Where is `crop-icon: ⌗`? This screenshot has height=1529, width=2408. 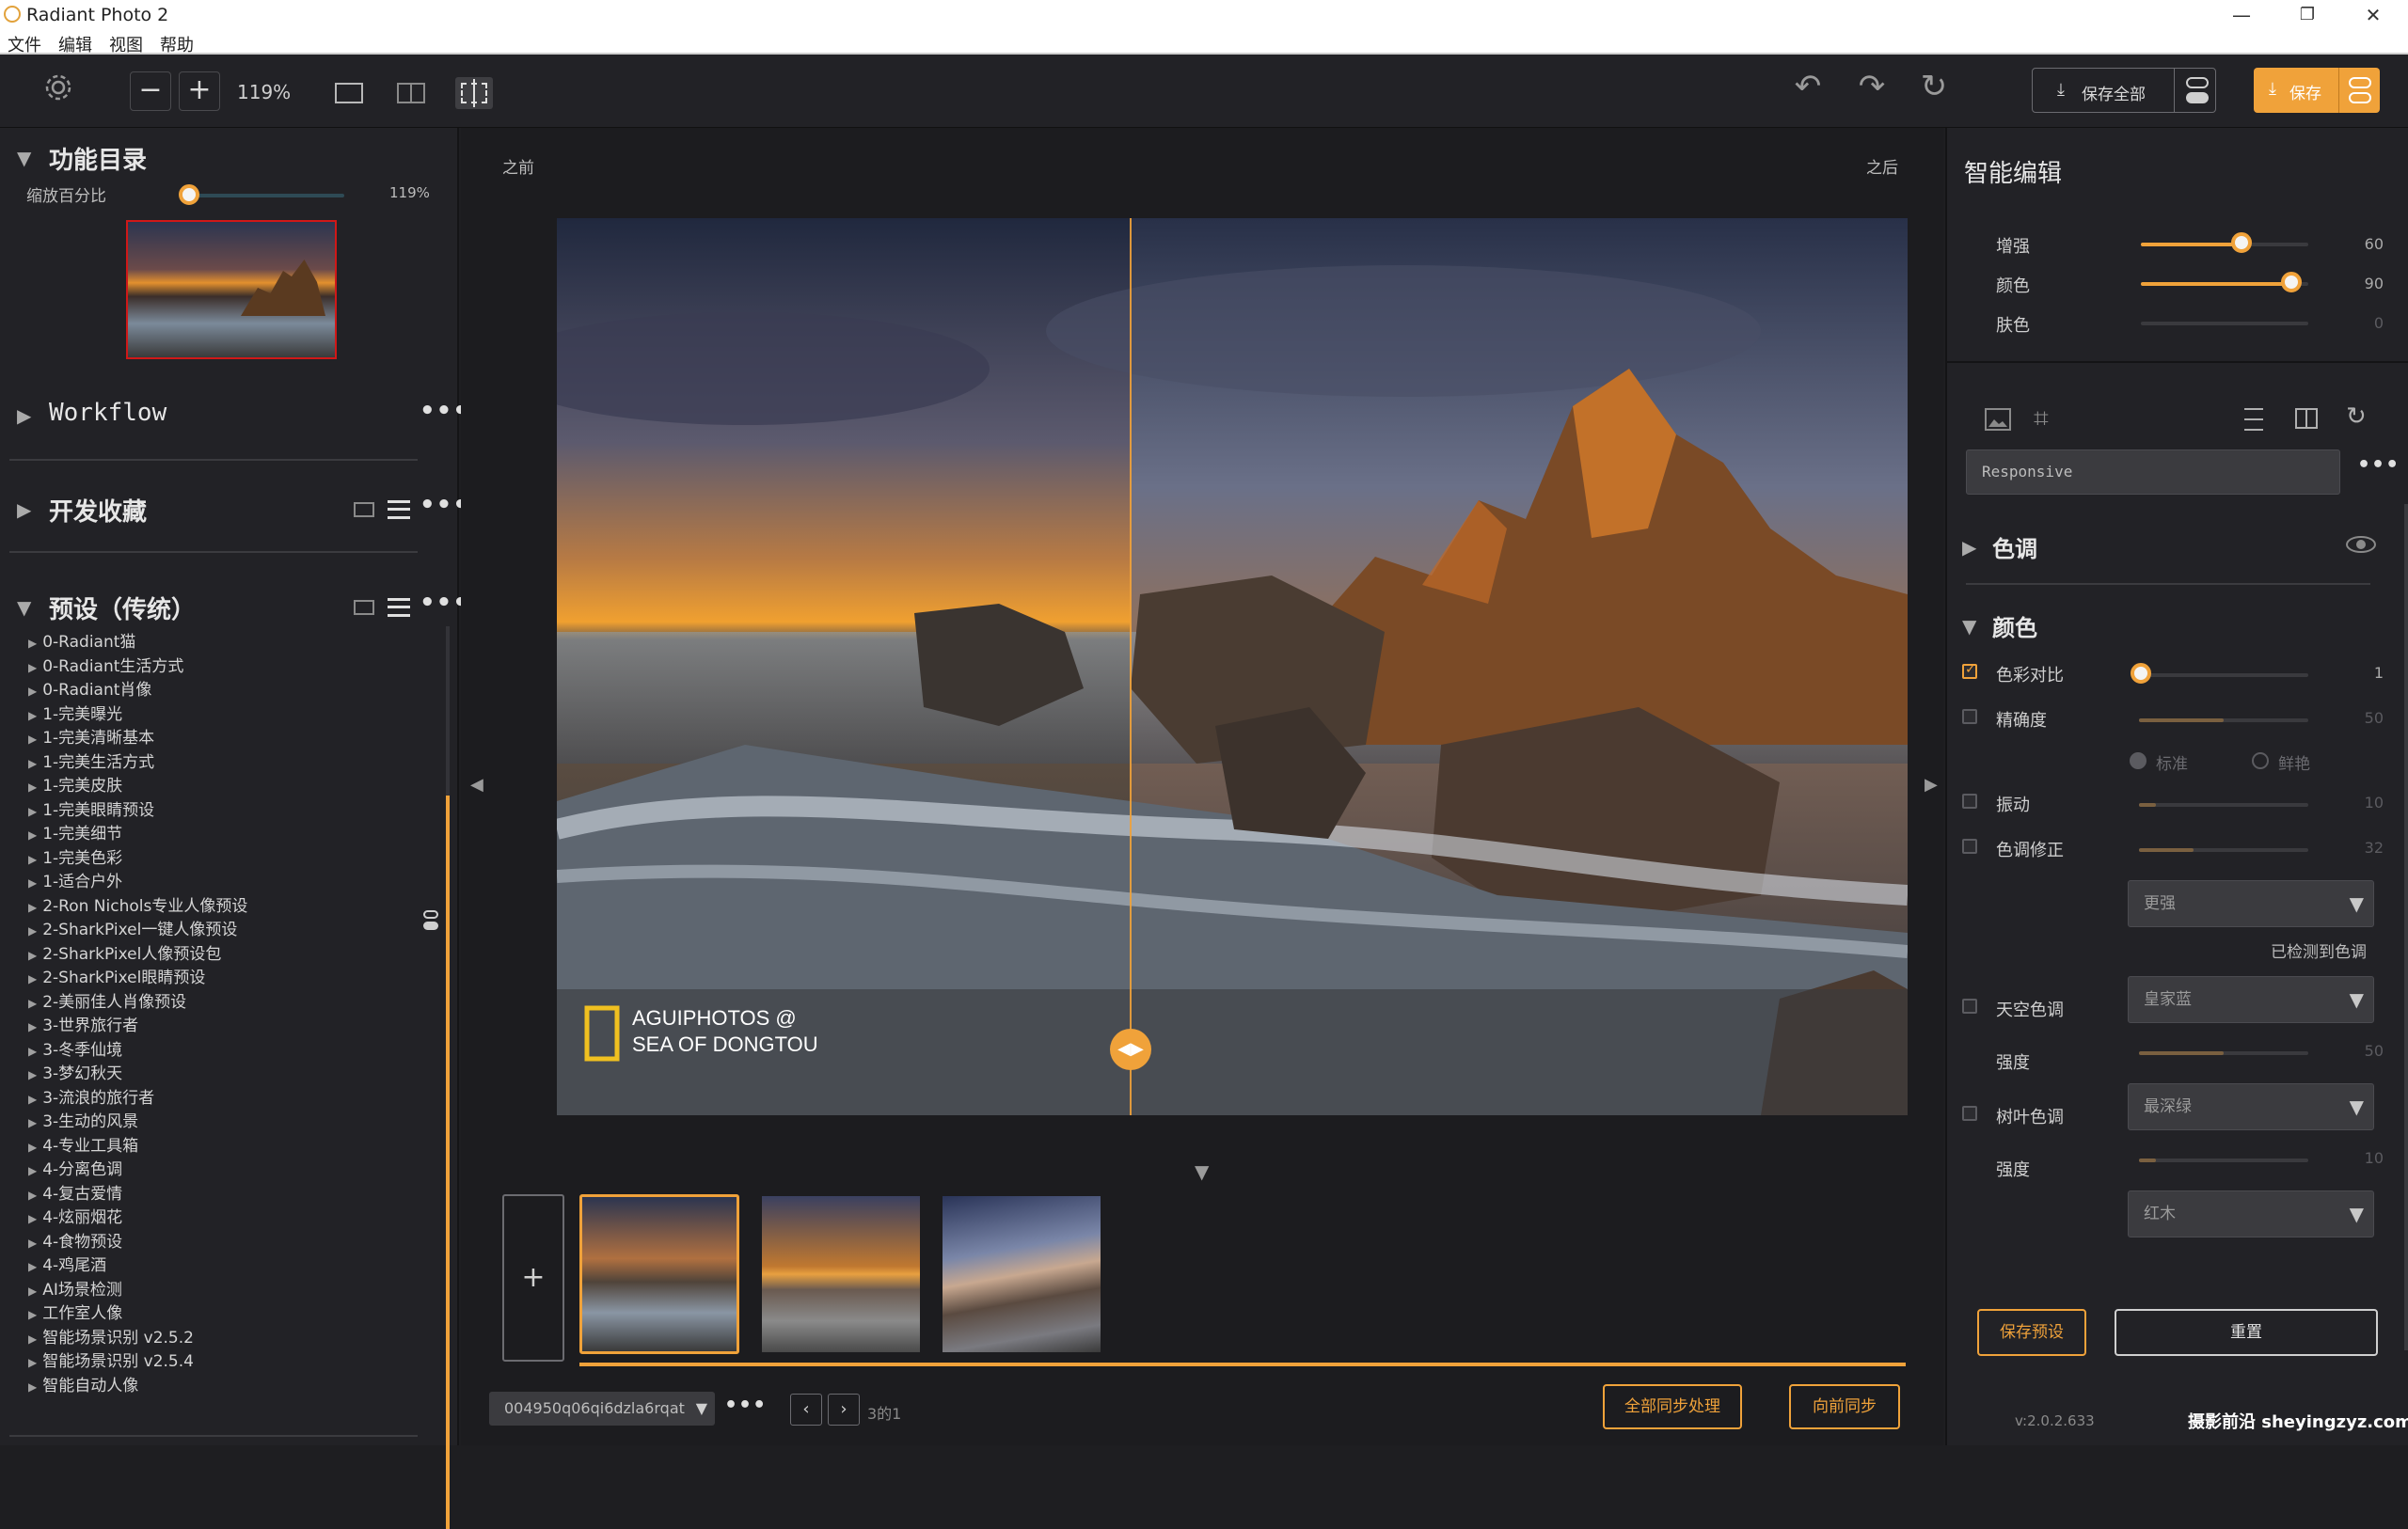
crop-icon: ⌗ is located at coordinates (2042, 418).